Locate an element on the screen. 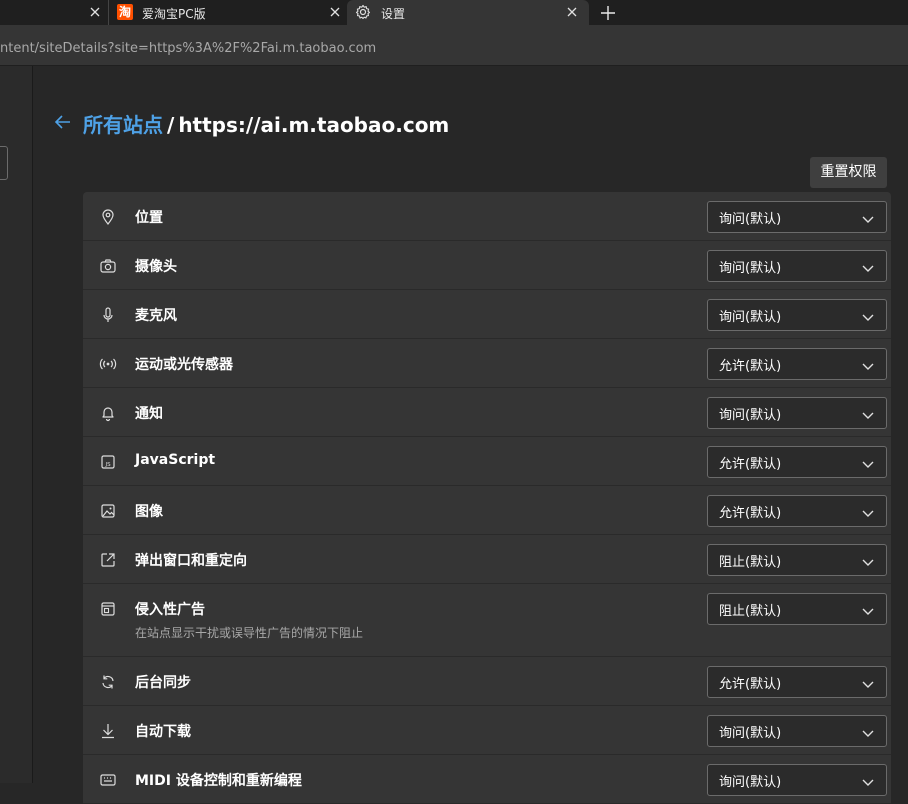 Image resolution: width=908 pixels, height=804 pixels. reset-permissions-button: 重置权限 is located at coordinates (848, 172).